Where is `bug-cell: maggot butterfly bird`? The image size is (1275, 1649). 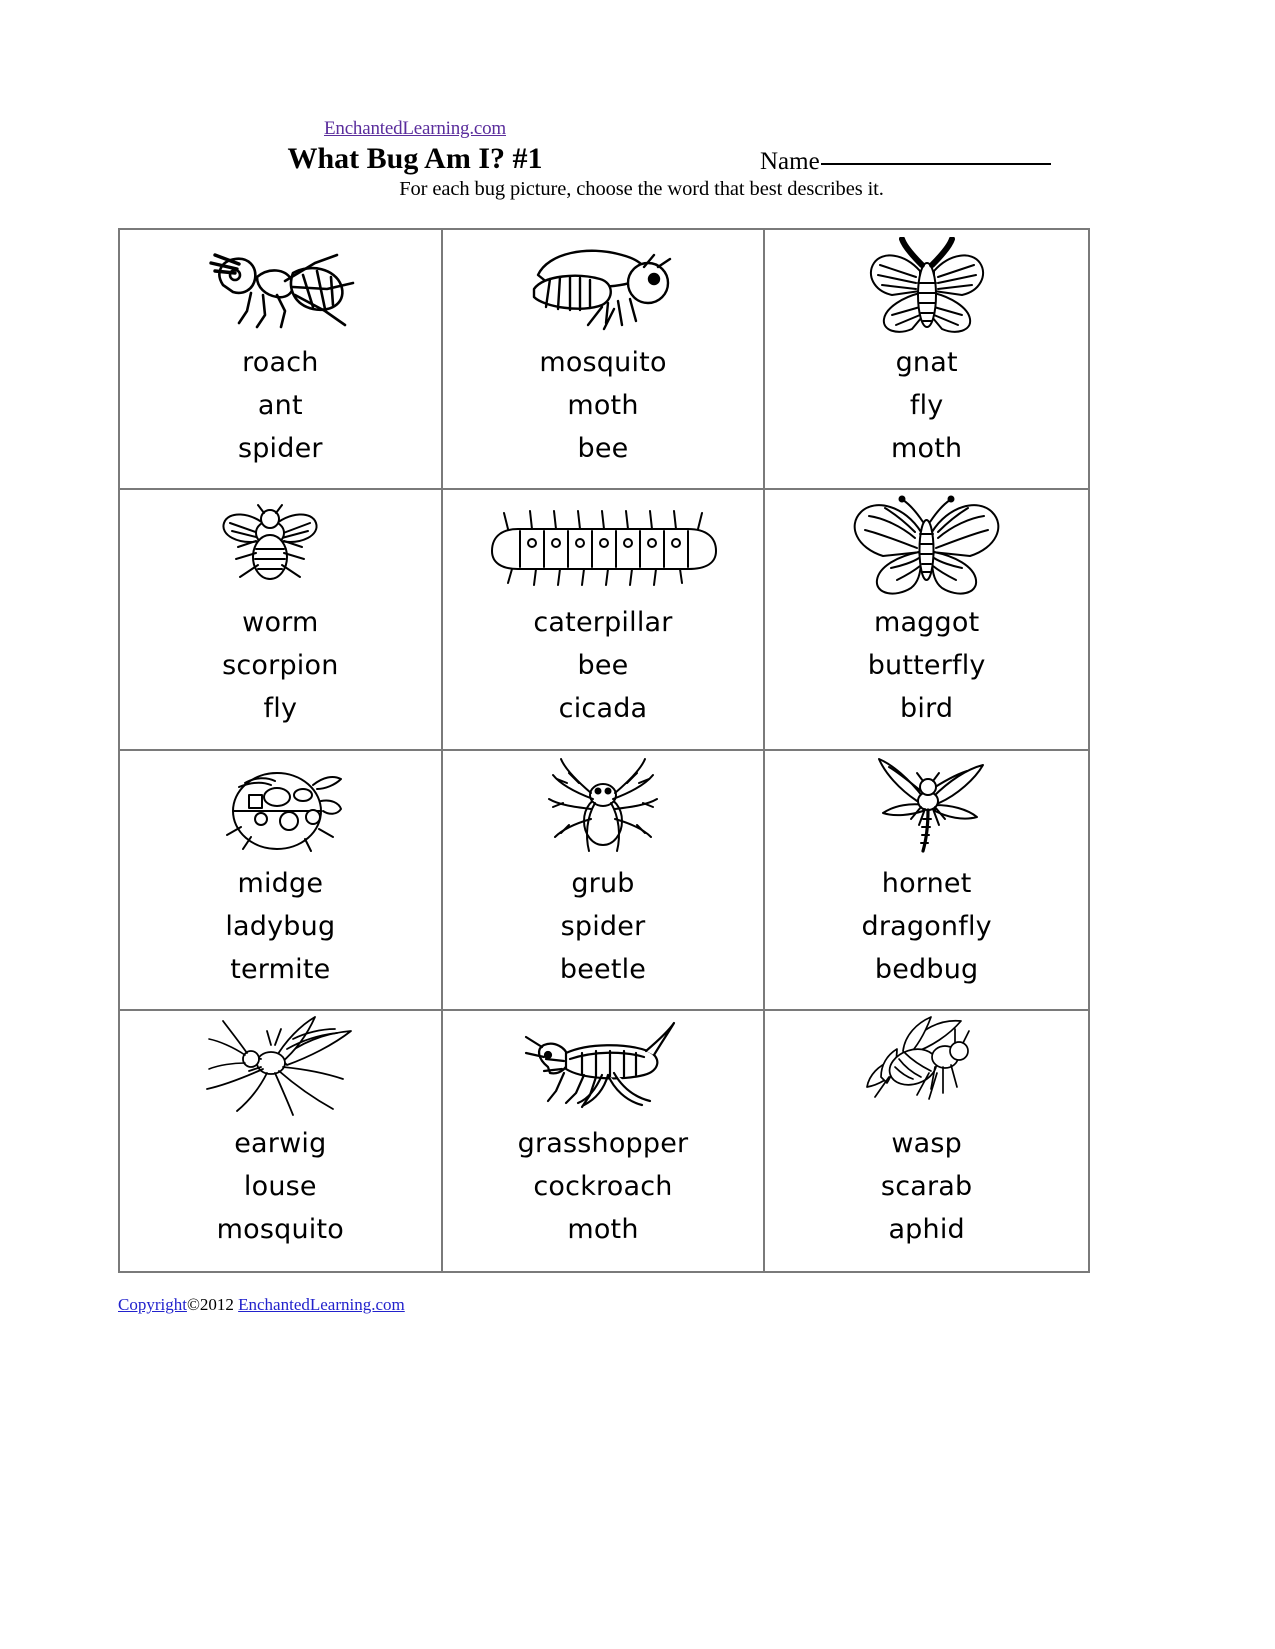 bug-cell: maggot butterfly bird is located at coordinates (926, 620).